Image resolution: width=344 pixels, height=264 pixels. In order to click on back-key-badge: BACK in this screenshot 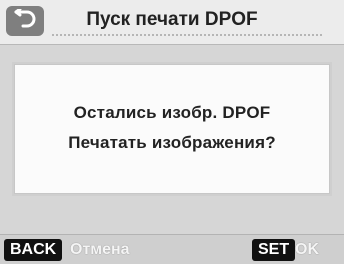, I will do `click(33, 250)`.